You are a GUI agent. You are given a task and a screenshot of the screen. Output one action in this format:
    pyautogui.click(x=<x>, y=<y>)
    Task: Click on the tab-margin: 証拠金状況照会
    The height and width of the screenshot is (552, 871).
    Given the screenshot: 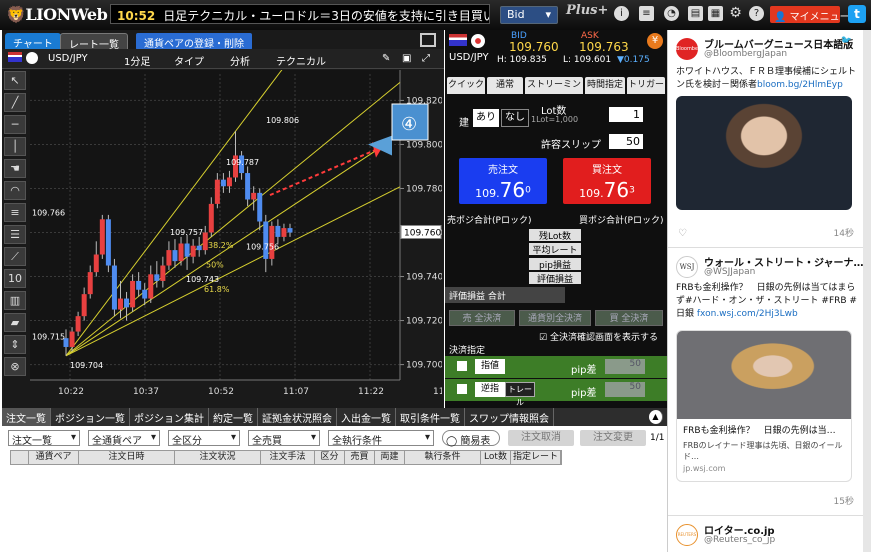 What is the action you would take?
    pyautogui.click(x=297, y=417)
    